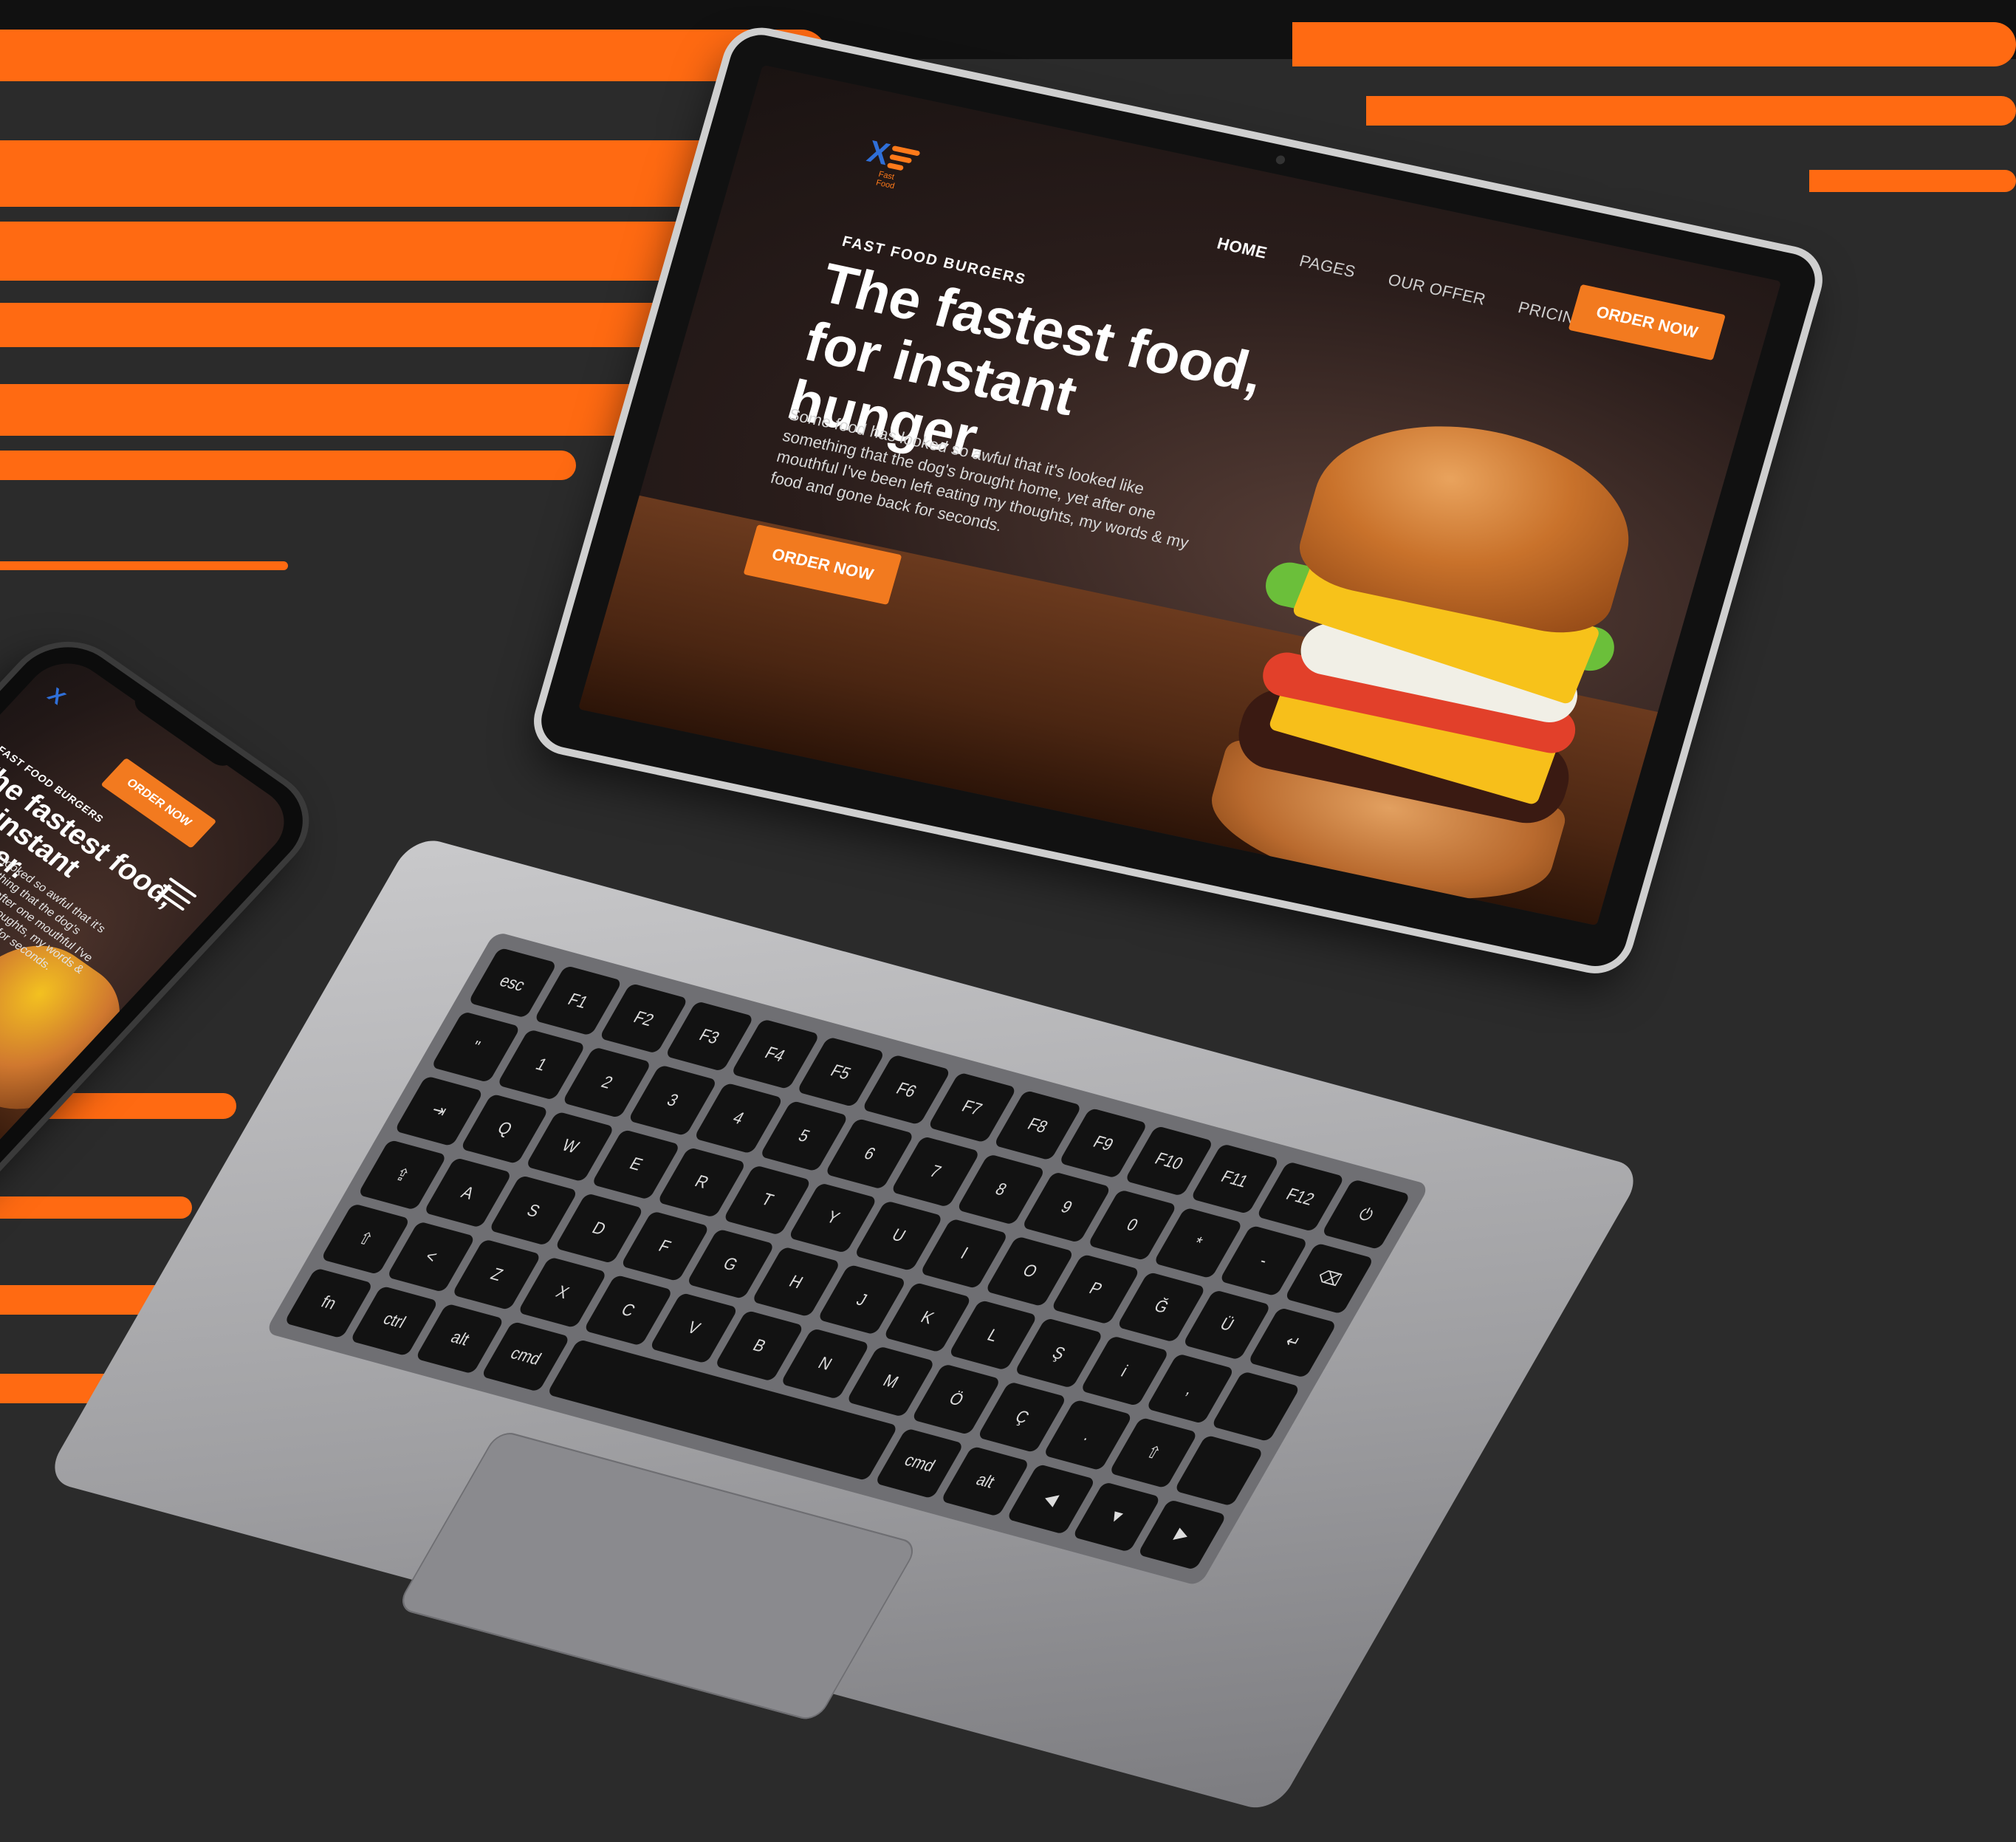 The width and height of the screenshot is (2016, 1842). What do you see at coordinates (1281, 159) in the screenshot?
I see `camera-icon` at bounding box center [1281, 159].